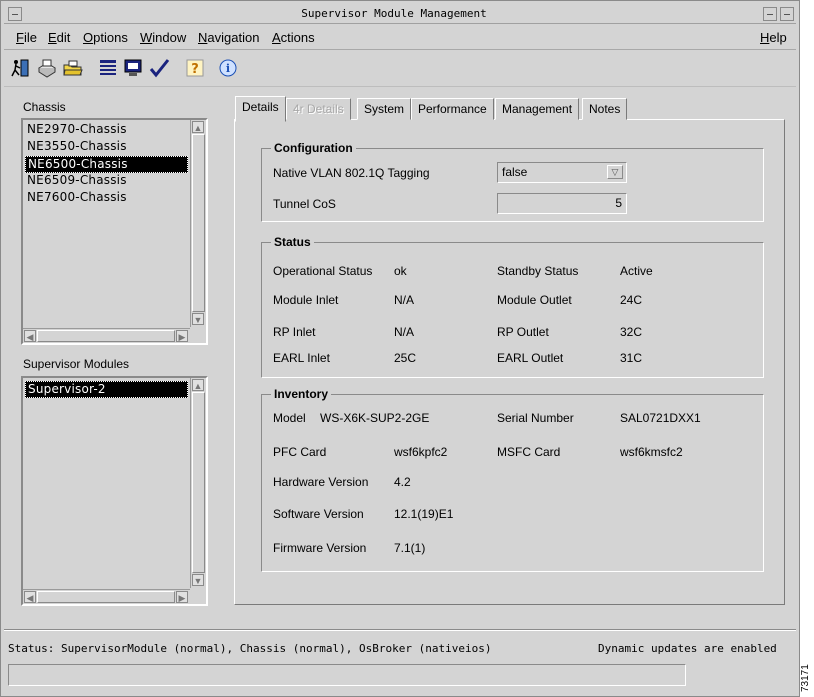  I want to click on model-value: WS-X6K-SUP2-2GE, so click(375, 418).